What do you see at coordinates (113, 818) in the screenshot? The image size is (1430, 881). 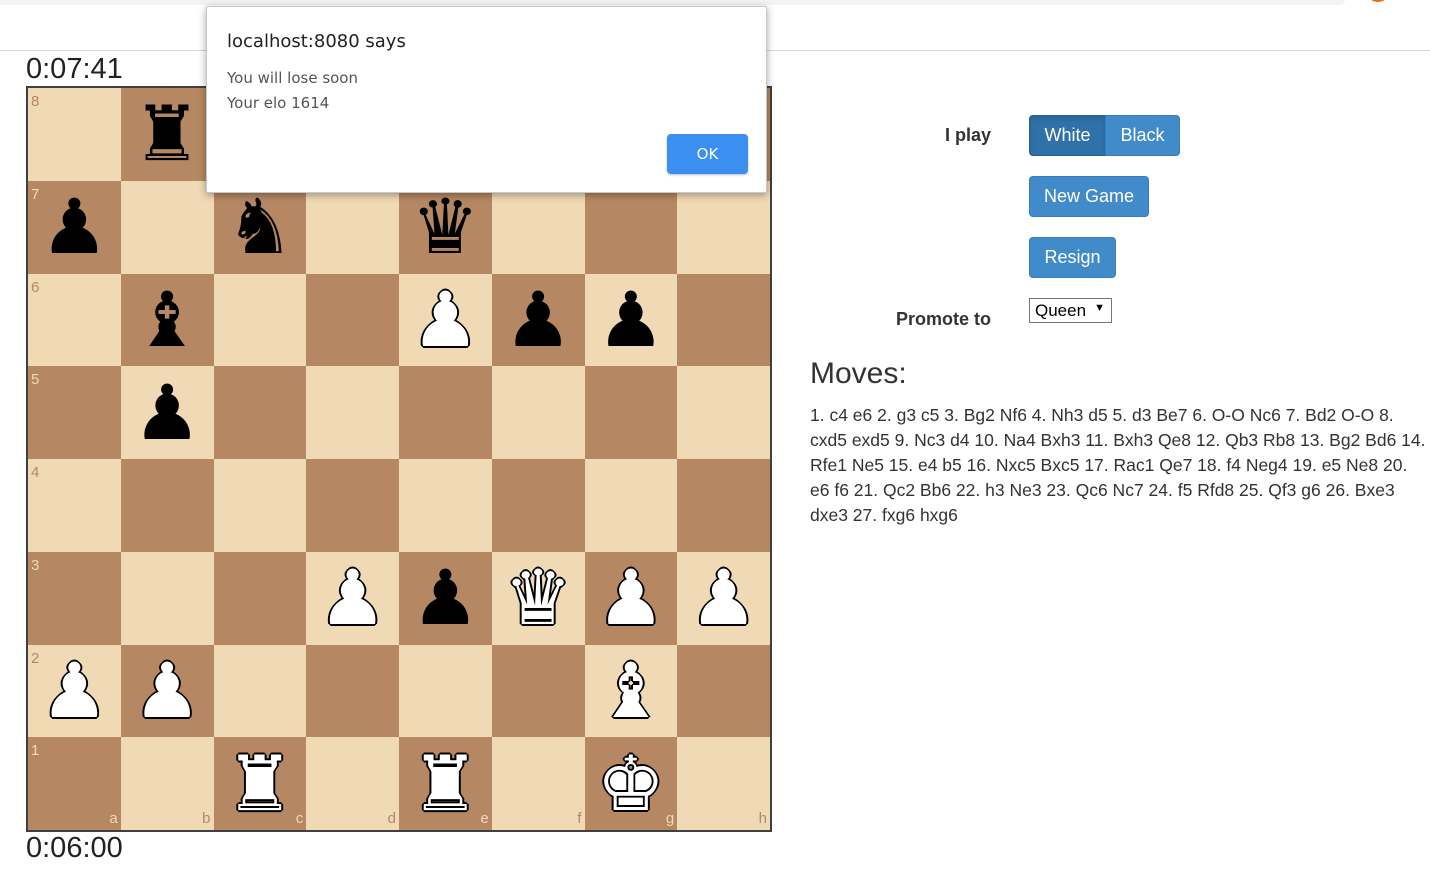 I see `file-label: a` at bounding box center [113, 818].